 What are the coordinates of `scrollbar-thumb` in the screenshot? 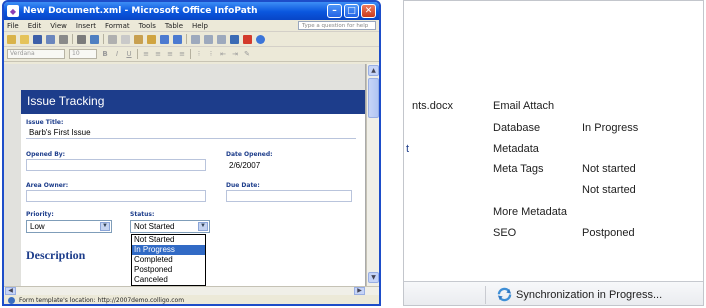 It's located at (373, 98).